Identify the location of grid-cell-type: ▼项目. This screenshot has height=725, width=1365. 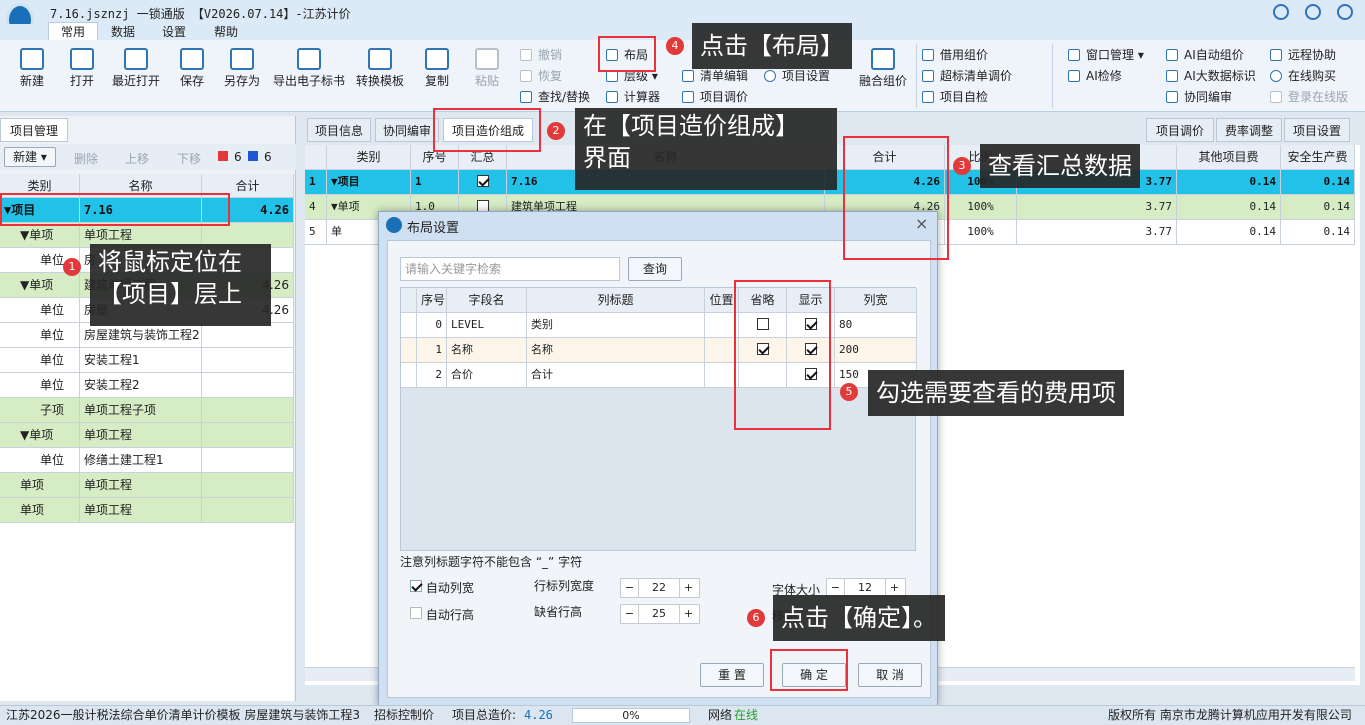
(369, 182).